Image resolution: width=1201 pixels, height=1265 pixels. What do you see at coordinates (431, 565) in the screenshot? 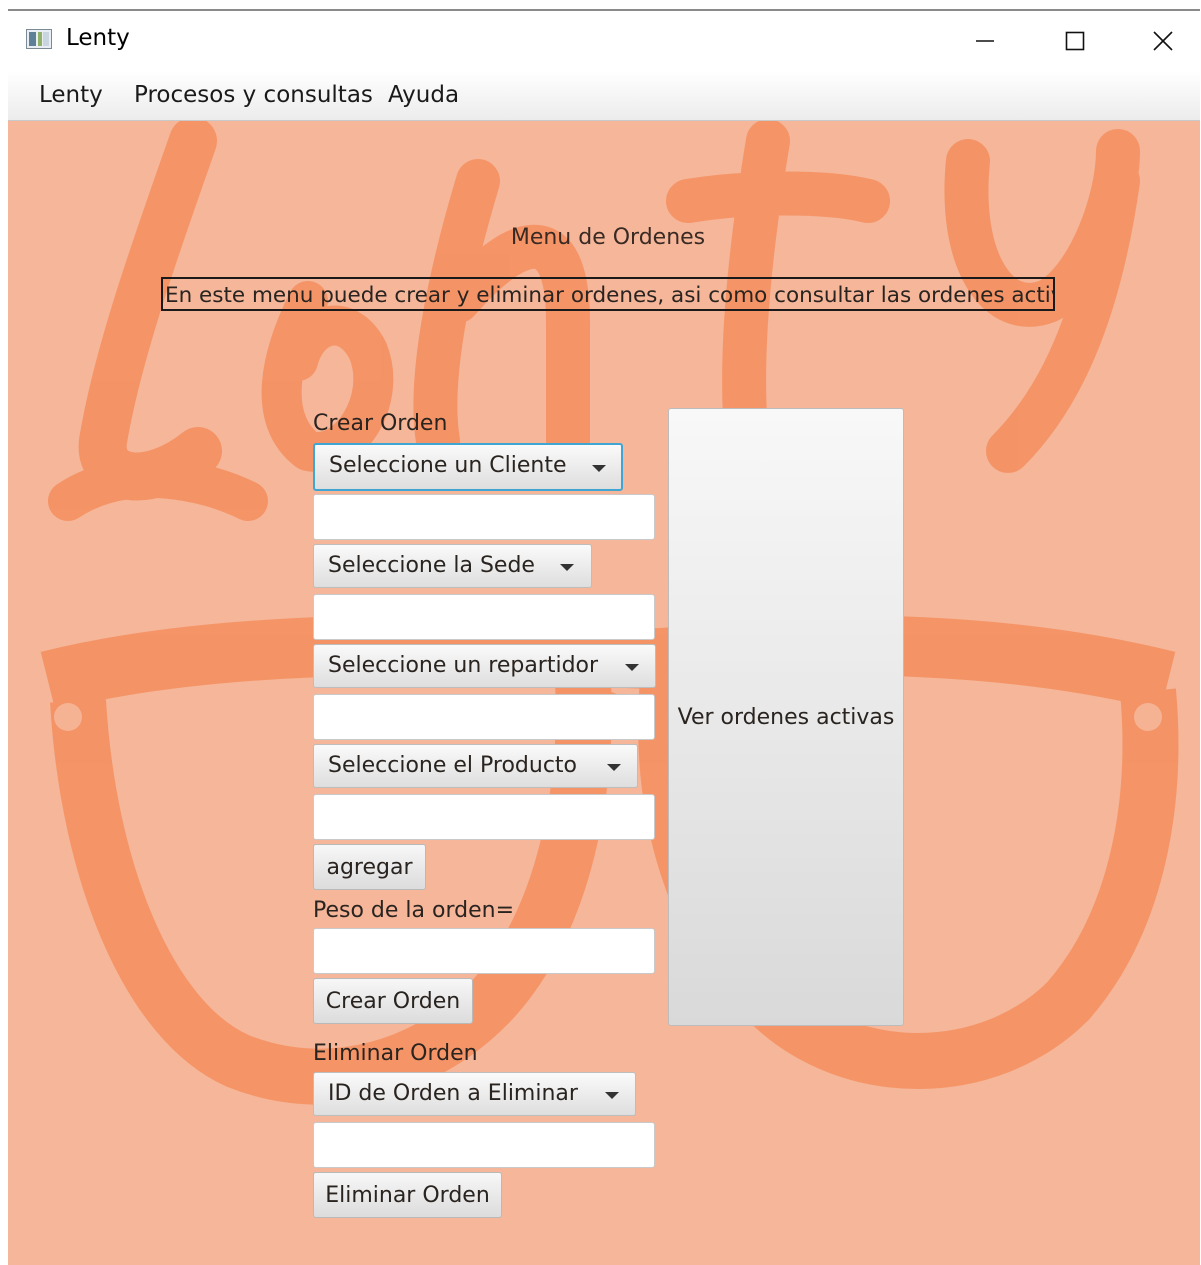
I see `sede-combobox-text: Seleccione la Sede` at bounding box center [431, 565].